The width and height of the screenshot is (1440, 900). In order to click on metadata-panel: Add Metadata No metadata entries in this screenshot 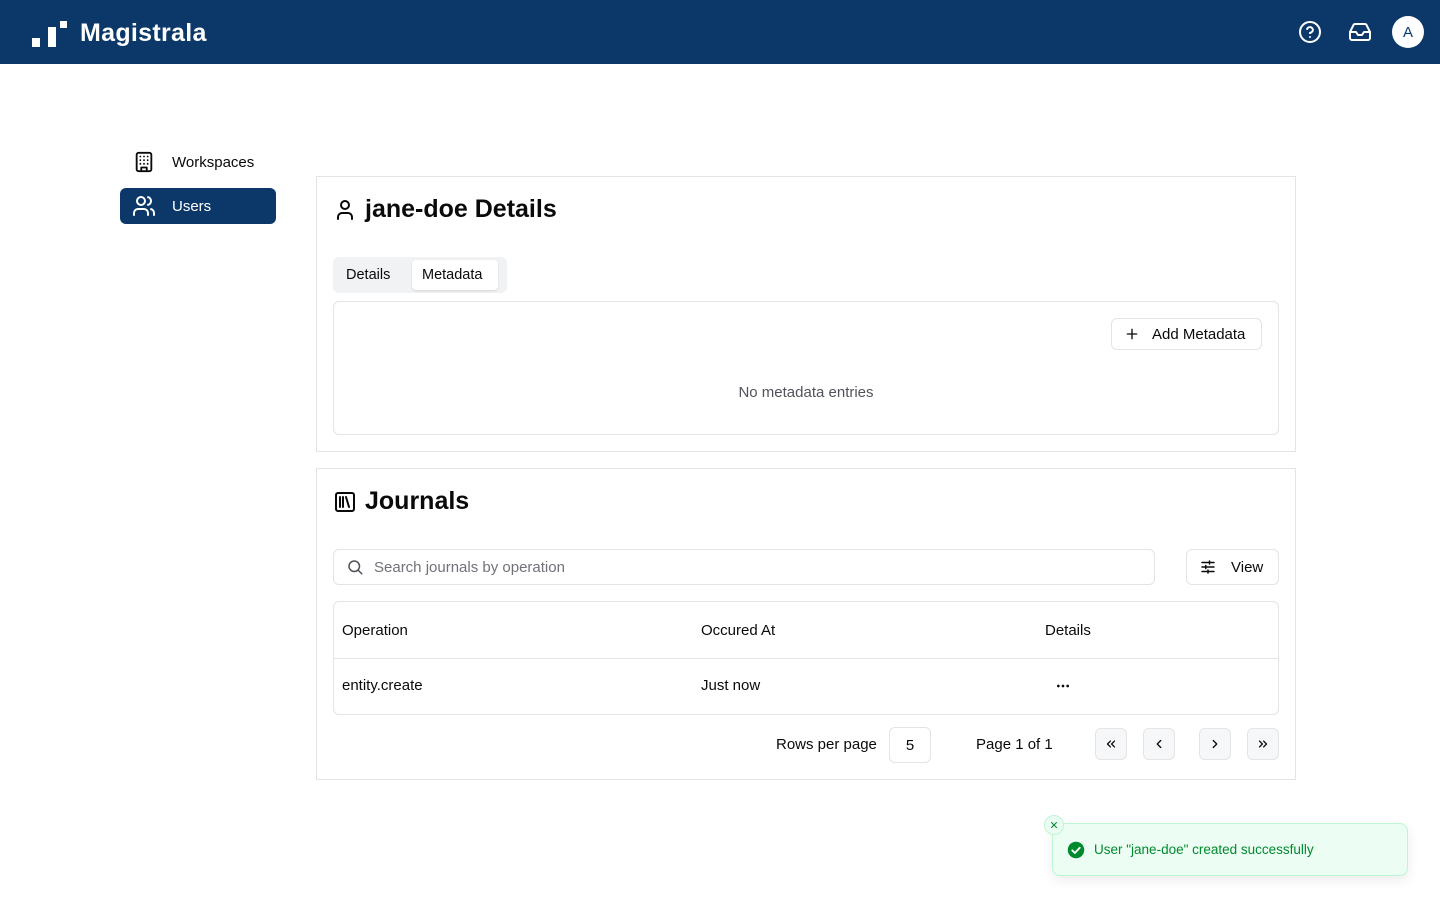, I will do `click(806, 368)`.